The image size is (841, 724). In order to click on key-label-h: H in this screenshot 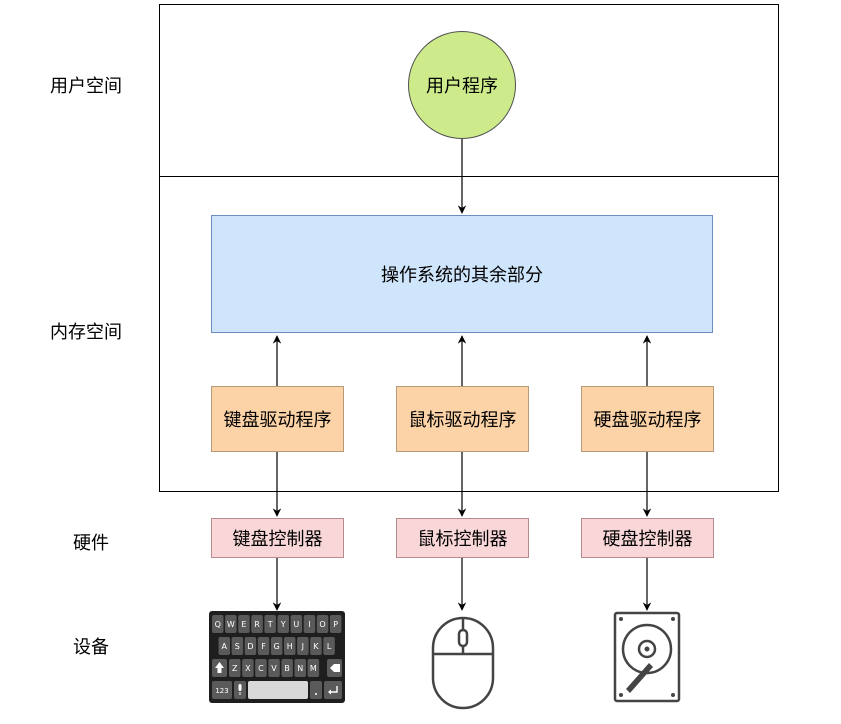, I will do `click(290, 646)`.